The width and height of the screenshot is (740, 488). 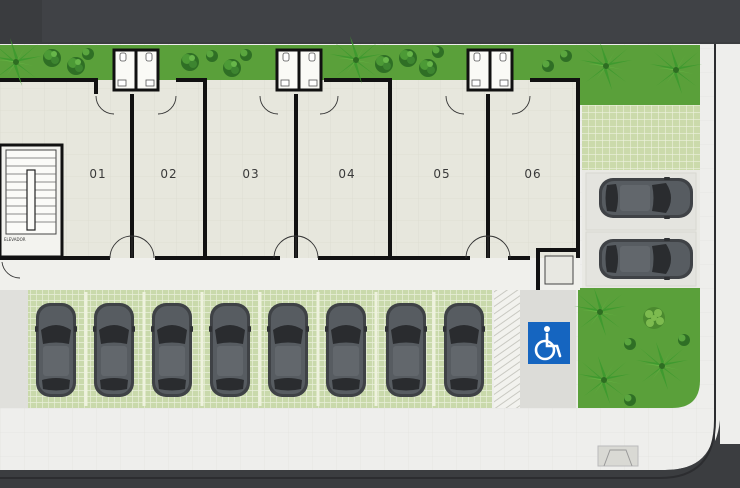 What do you see at coordinates (250, 174) in the screenshot?
I see `unit-label-03: 03` at bounding box center [250, 174].